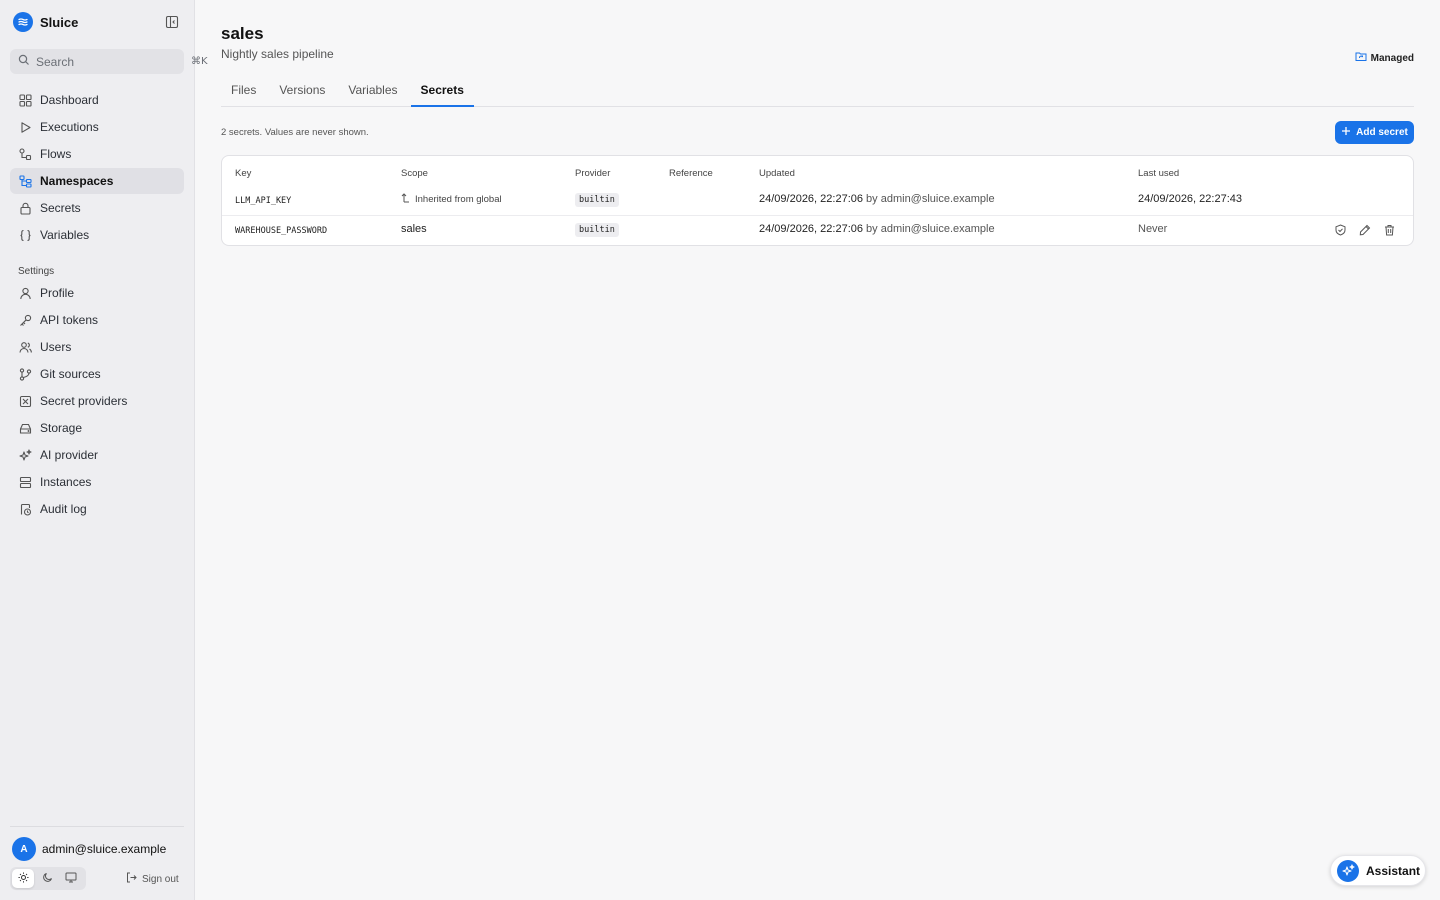  What do you see at coordinates (242, 33) in the screenshot?
I see `page-title: sales` at bounding box center [242, 33].